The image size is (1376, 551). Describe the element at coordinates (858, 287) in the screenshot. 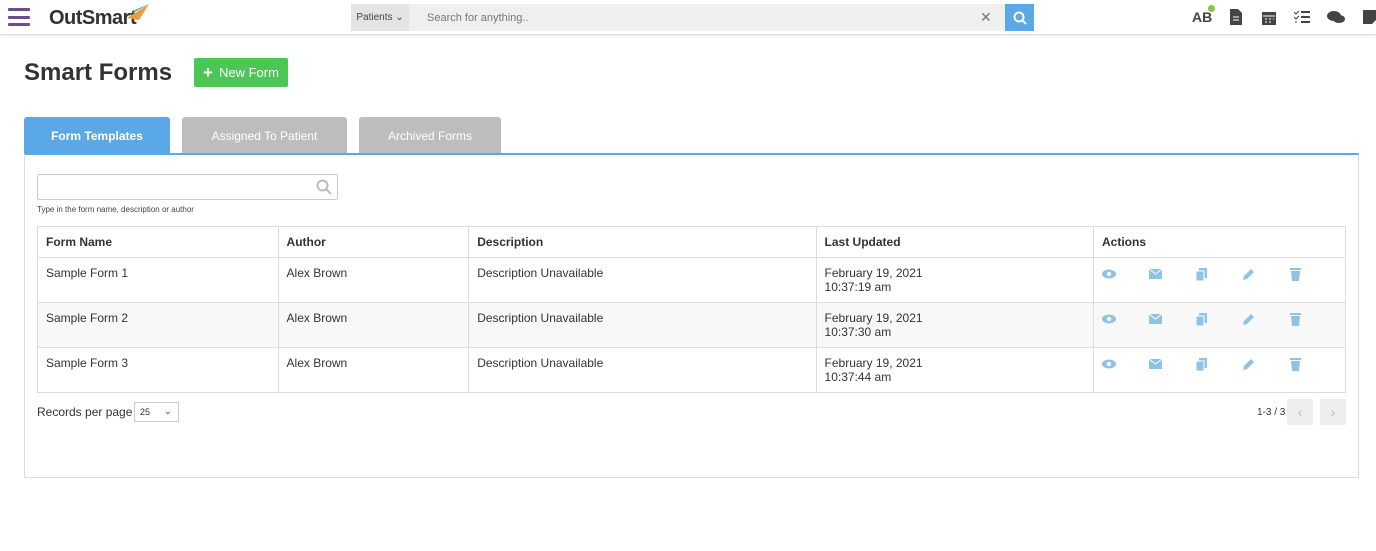

I see `time: 10:37:19 am` at that location.